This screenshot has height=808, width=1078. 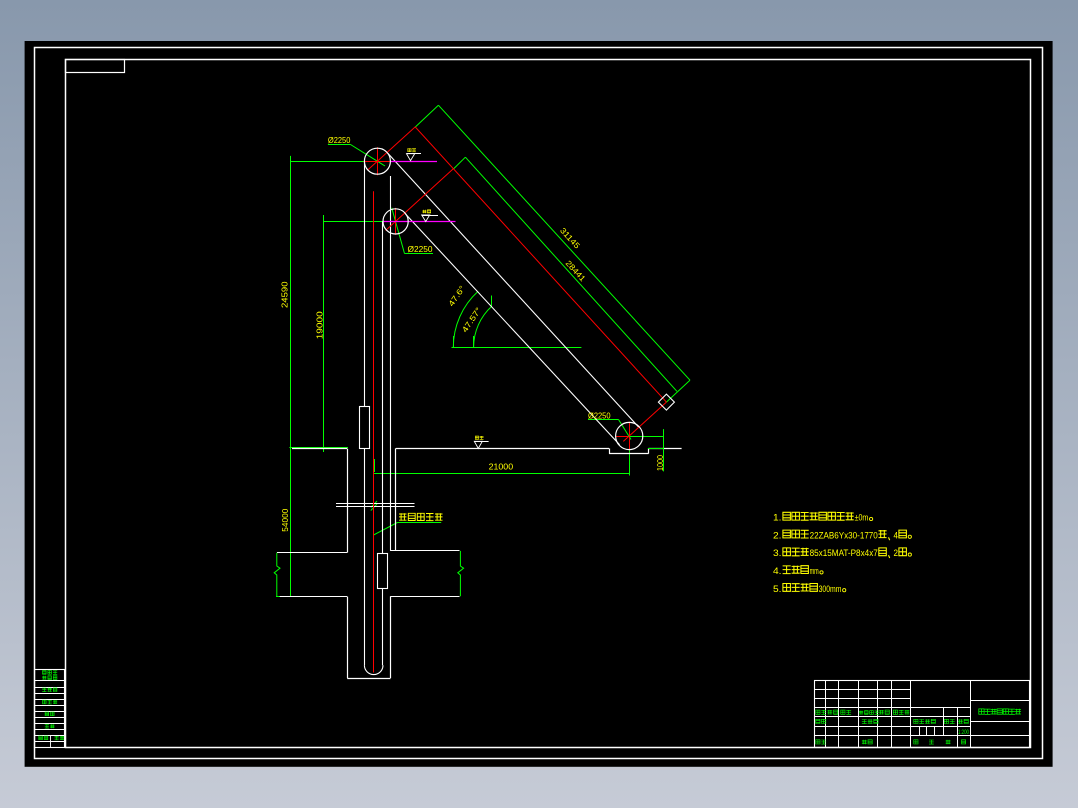 What do you see at coordinates (777, 589) in the screenshot?
I see `svg-text: 5.` at bounding box center [777, 589].